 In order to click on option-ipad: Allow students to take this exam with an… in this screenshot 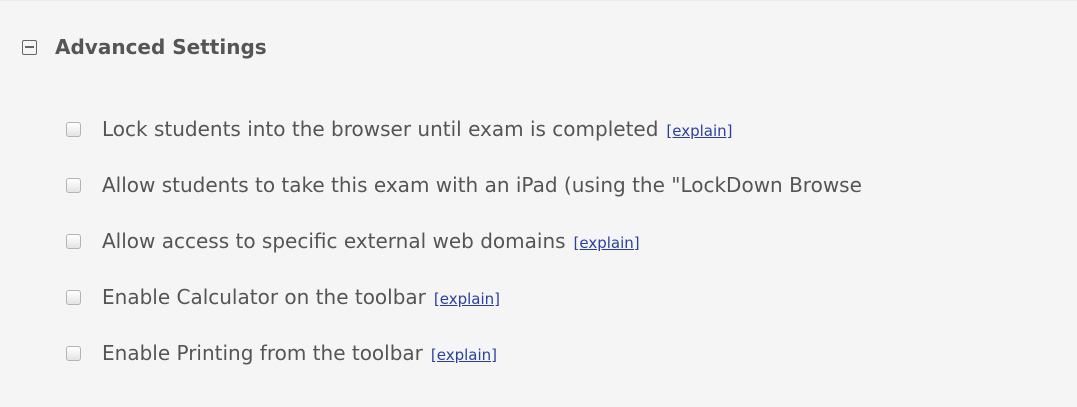, I will do `click(571, 185)`.